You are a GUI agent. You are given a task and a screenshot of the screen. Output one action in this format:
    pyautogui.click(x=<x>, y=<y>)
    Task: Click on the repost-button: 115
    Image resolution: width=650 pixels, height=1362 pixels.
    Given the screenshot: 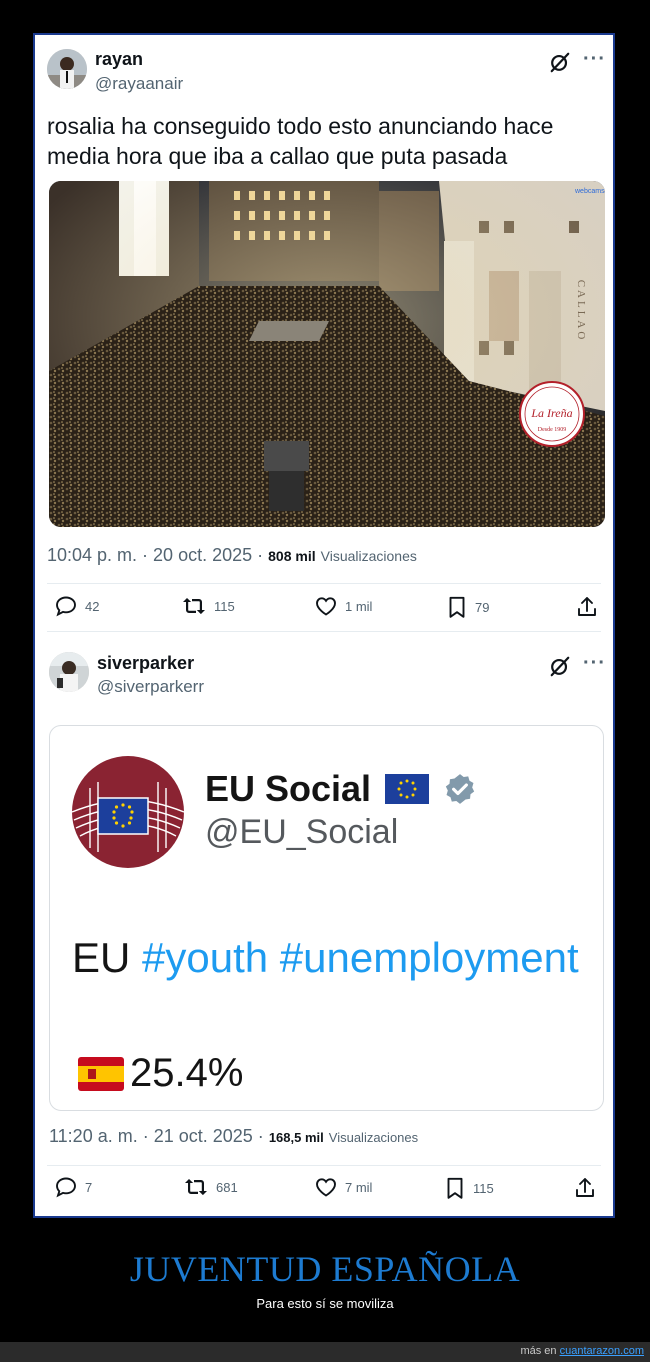 What is the action you would take?
    pyautogui.click(x=207, y=606)
    